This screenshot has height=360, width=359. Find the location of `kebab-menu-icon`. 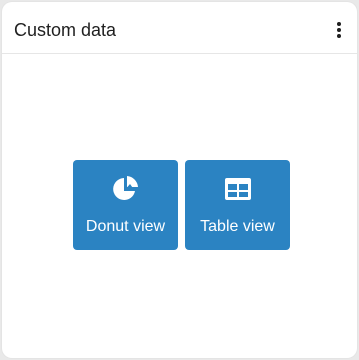

kebab-menu-icon is located at coordinates (339, 29).